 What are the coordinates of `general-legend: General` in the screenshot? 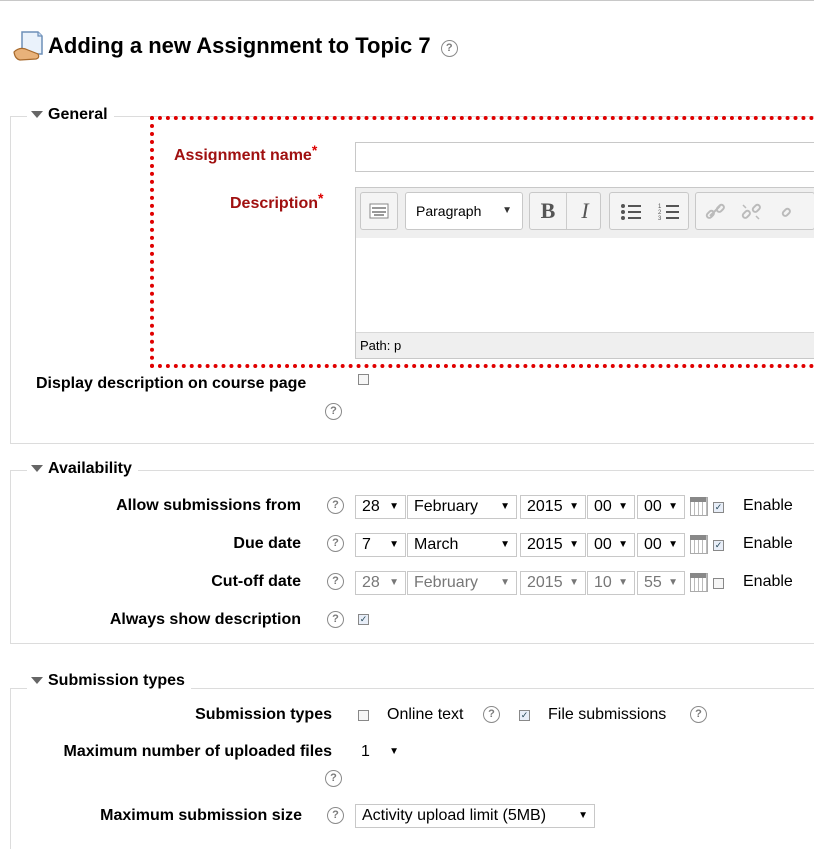 It's located at (70, 115).